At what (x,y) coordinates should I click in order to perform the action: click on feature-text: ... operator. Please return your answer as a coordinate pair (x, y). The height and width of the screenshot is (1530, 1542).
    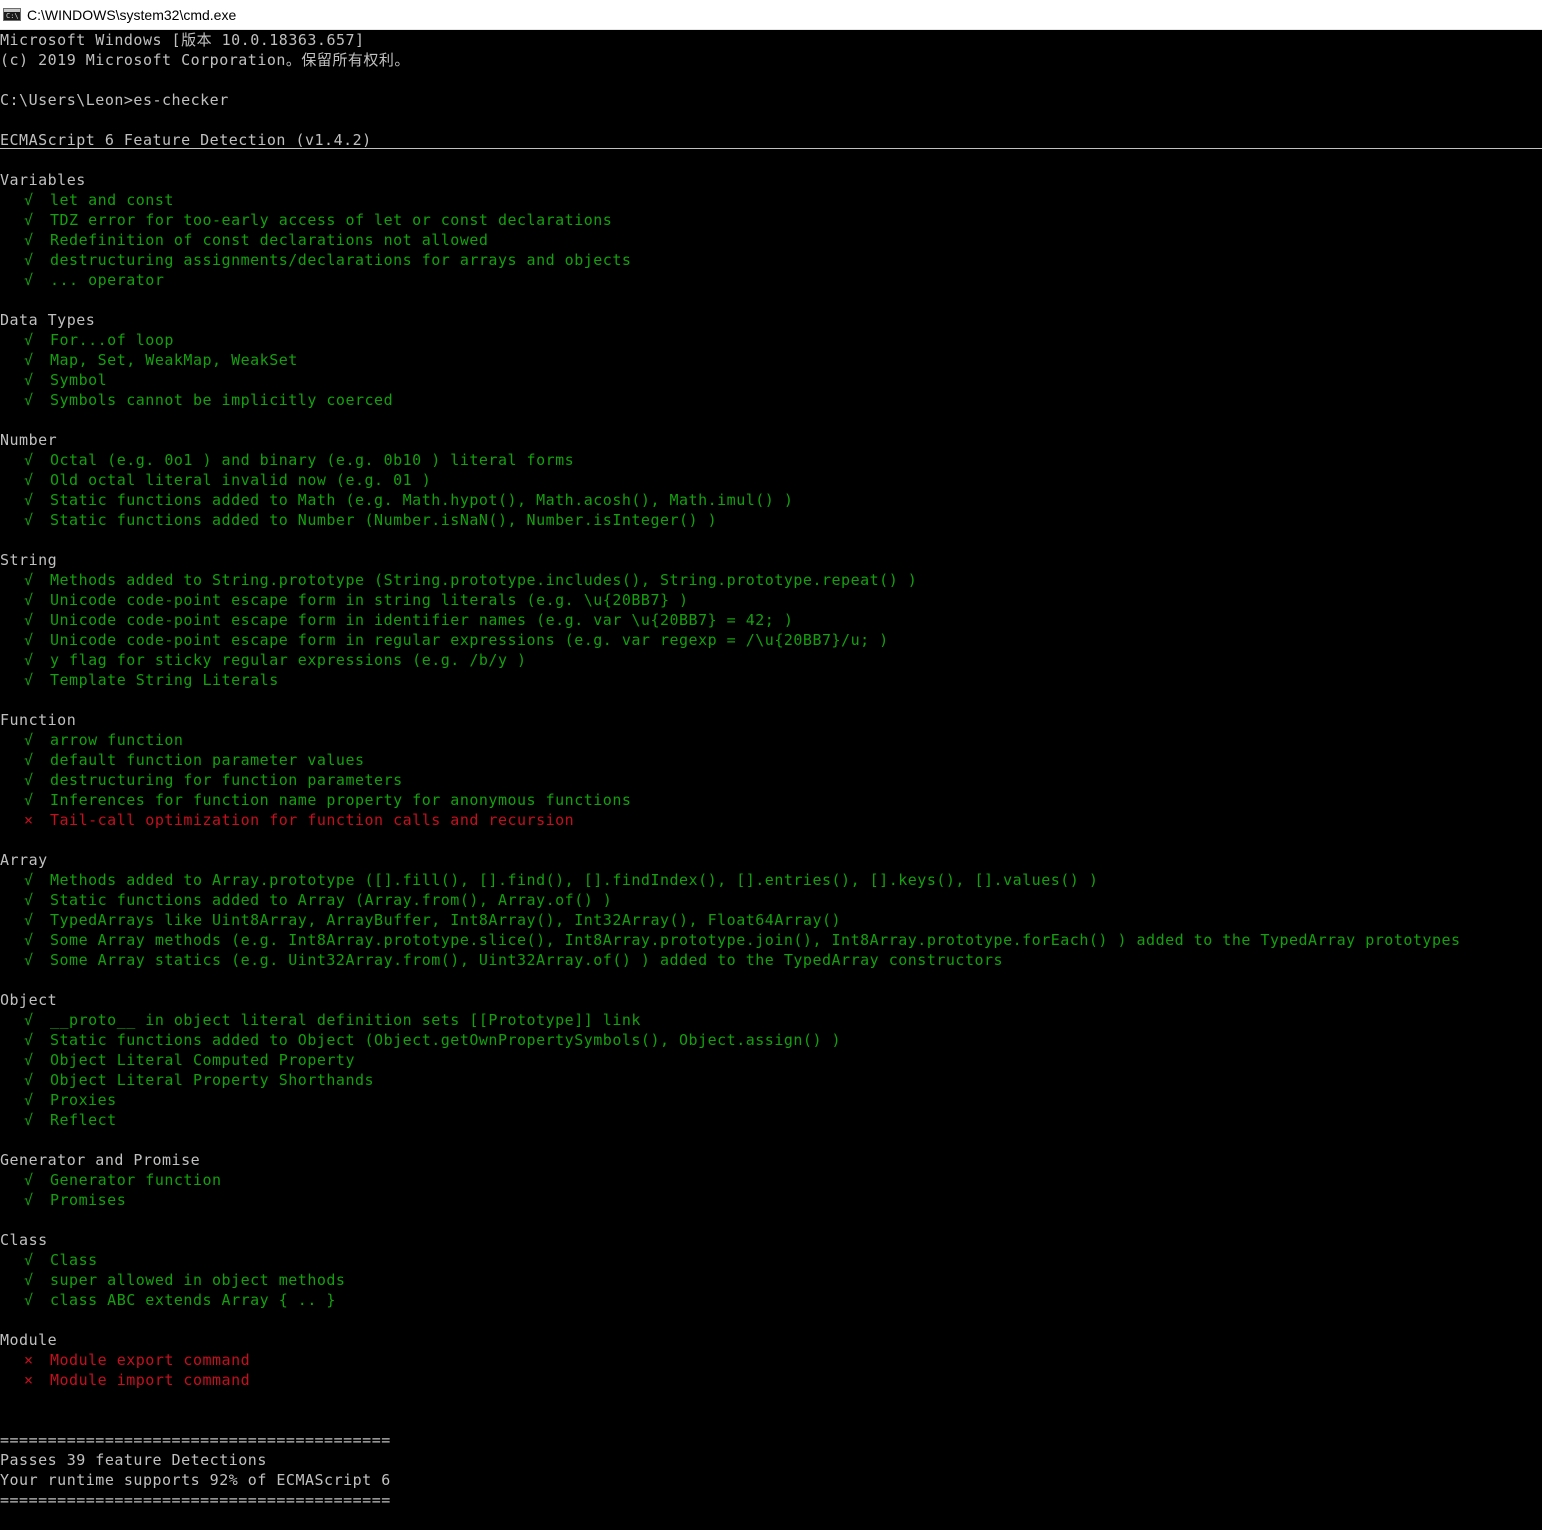
    Looking at the image, I should click on (107, 280).